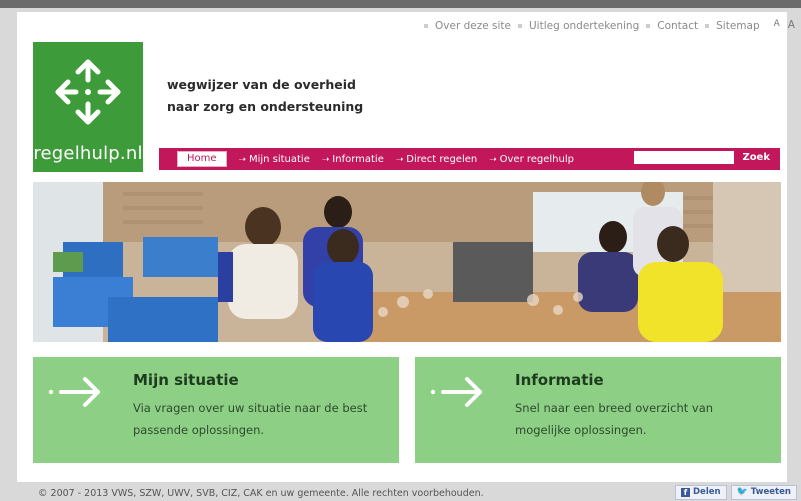  Describe the element at coordinates (559, 380) in the screenshot. I see `card-title: Informatie` at that location.